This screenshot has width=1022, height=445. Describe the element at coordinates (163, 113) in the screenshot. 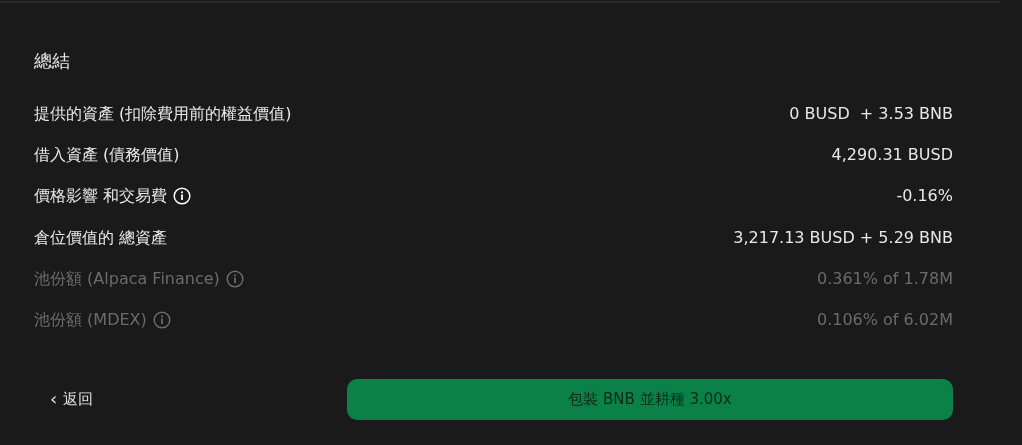

I see `row-label: 提供的資產 (扣除費用前的權益價值)` at that location.